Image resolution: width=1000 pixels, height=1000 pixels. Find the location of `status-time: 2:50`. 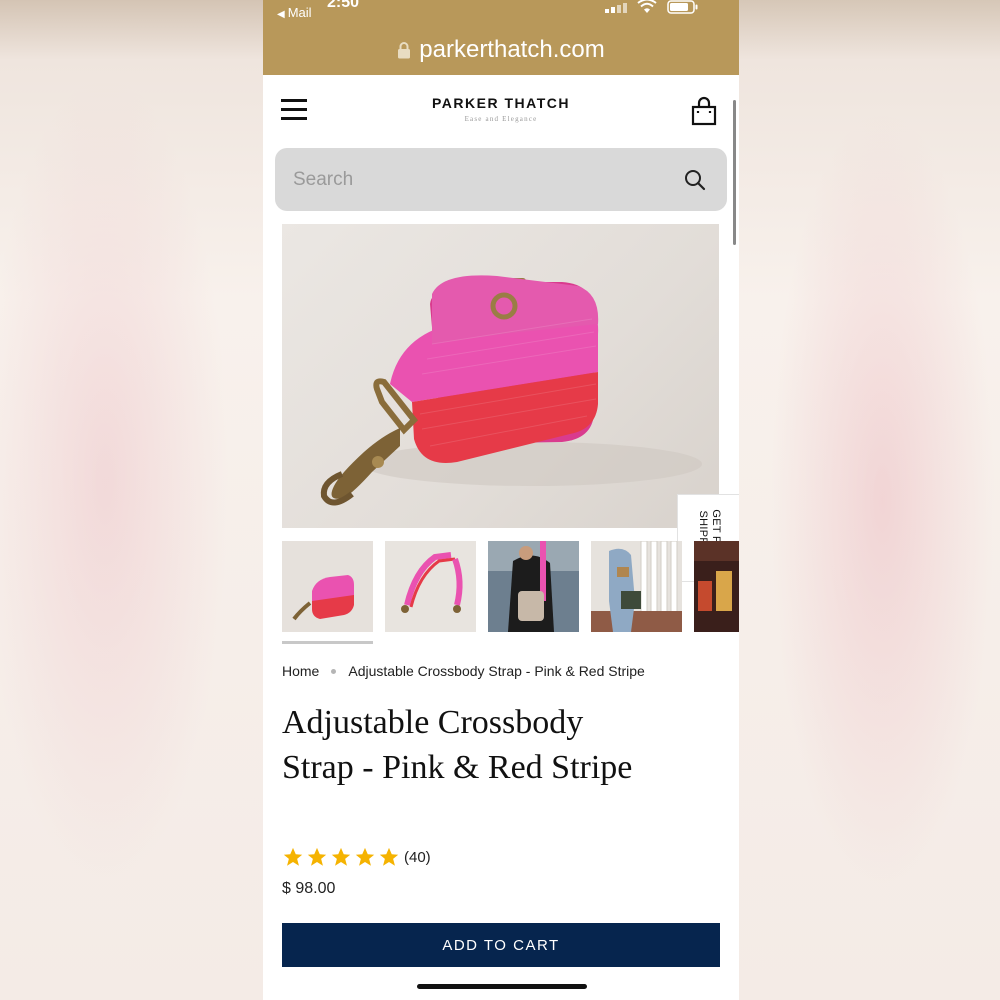

status-time: 2:50 is located at coordinates (343, 5).